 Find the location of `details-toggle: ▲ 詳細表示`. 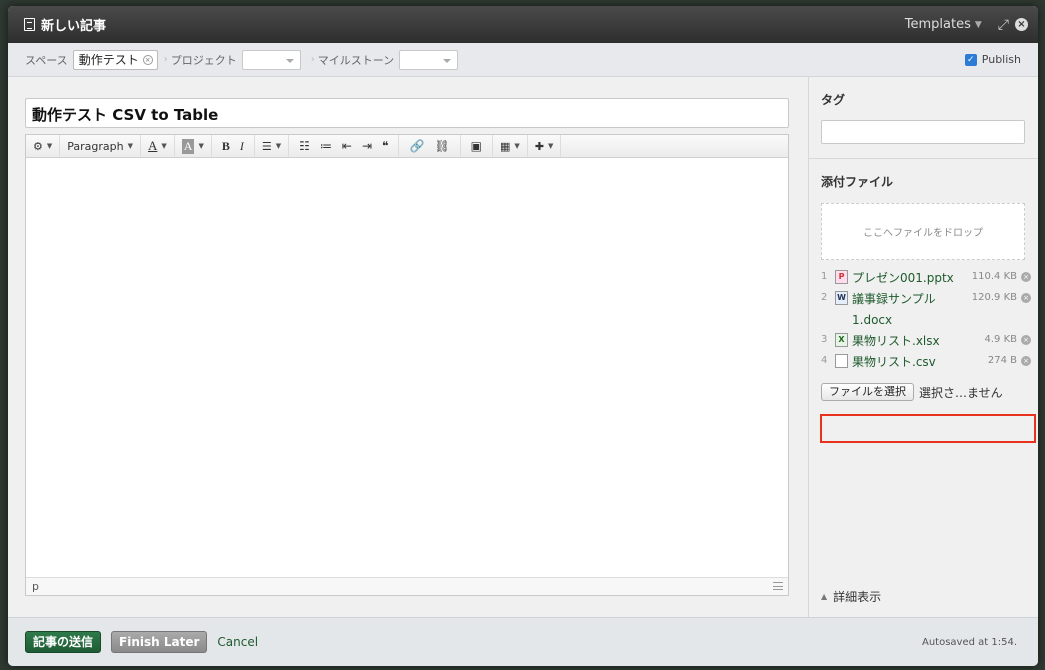

details-toggle: ▲ 詳細表示 is located at coordinates (851, 596).